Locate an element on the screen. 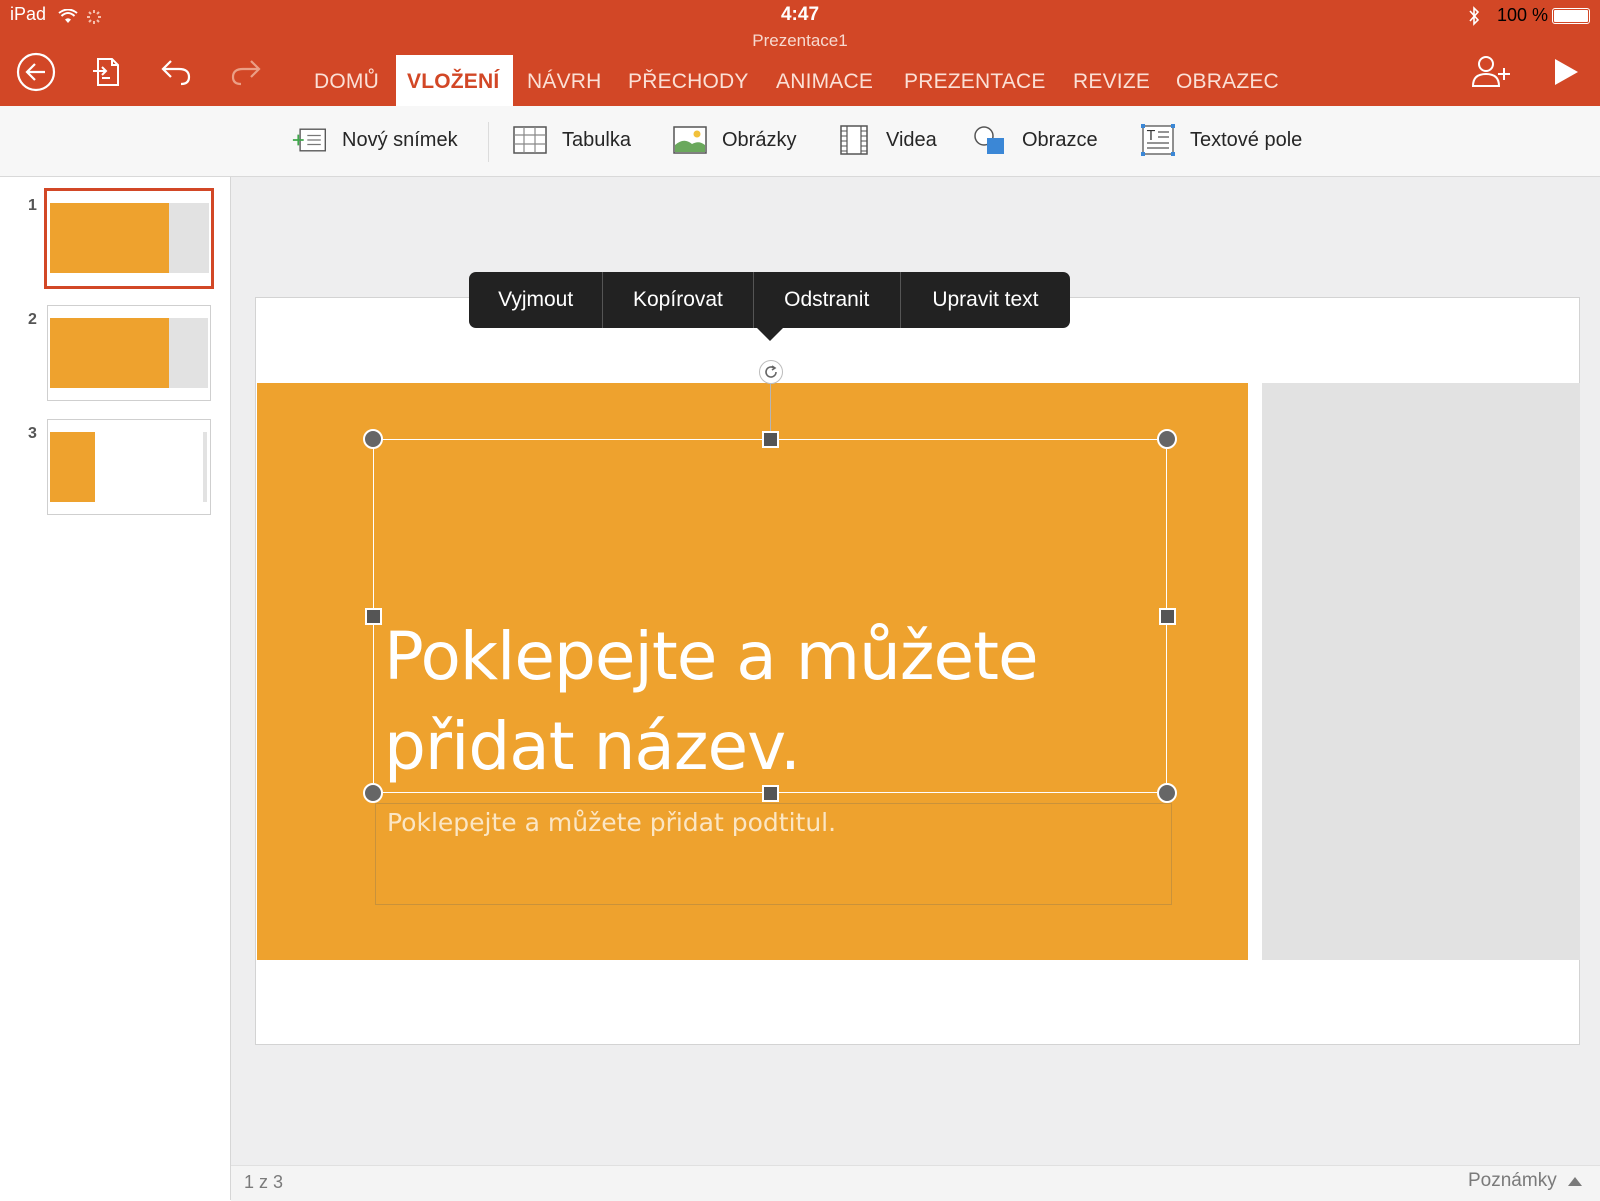 The image size is (1600, 1201). table-icon is located at coordinates (530, 140).